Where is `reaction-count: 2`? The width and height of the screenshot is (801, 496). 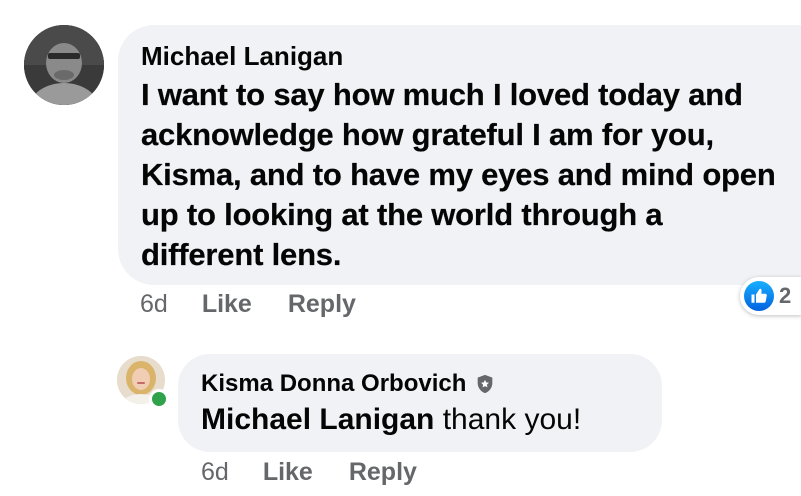 reaction-count: 2 is located at coordinates (785, 295).